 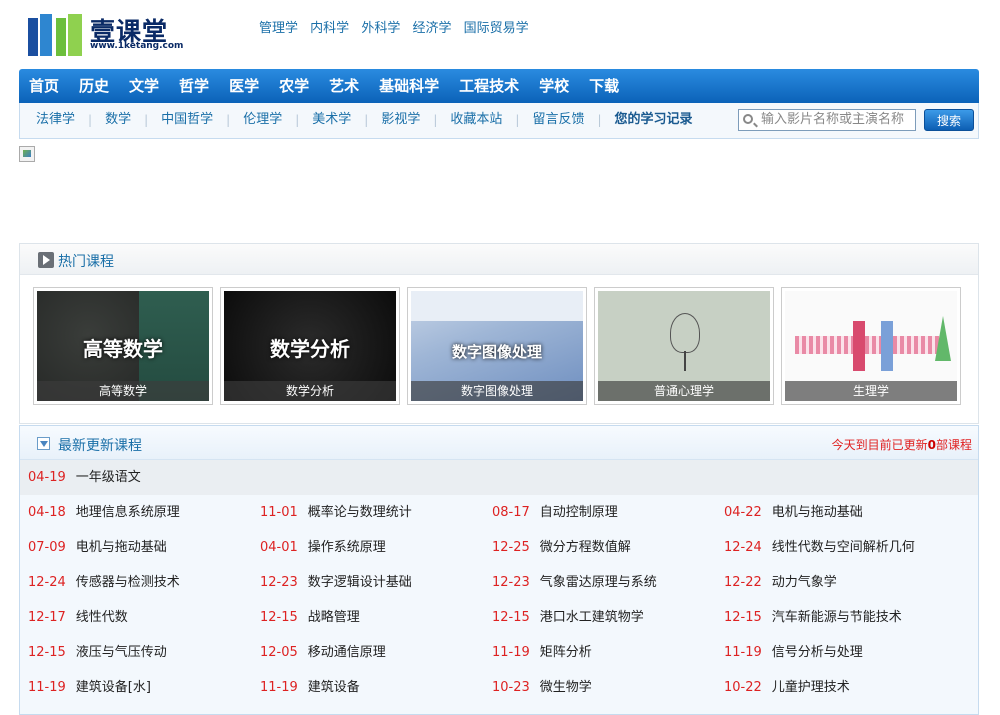 I want to click on search-input: 输入影片名称或主演名称, so click(x=827, y=120).